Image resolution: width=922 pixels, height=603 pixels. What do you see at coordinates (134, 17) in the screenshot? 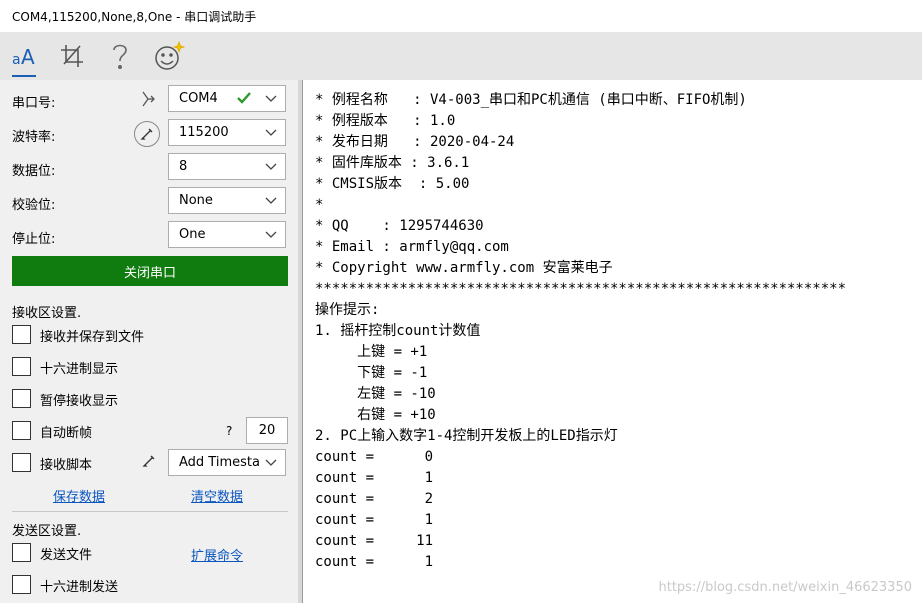
I see `window-title: COM4,115200,None,8,One - 串口调试助手` at bounding box center [134, 17].